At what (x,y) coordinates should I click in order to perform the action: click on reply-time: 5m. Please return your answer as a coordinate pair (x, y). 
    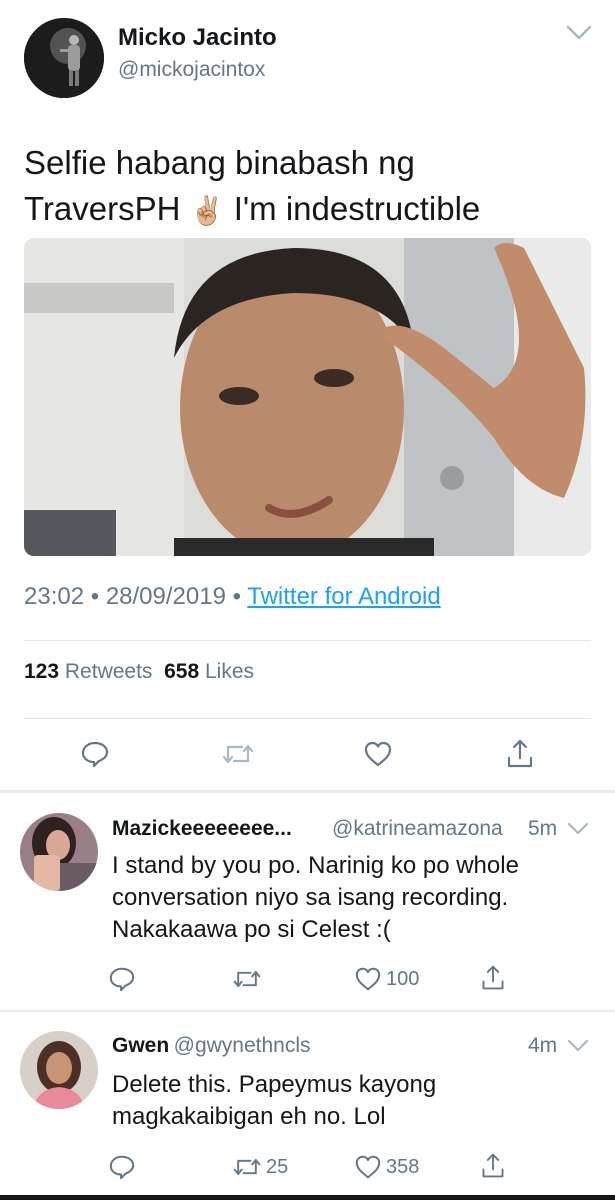
    Looking at the image, I should click on (543, 828).